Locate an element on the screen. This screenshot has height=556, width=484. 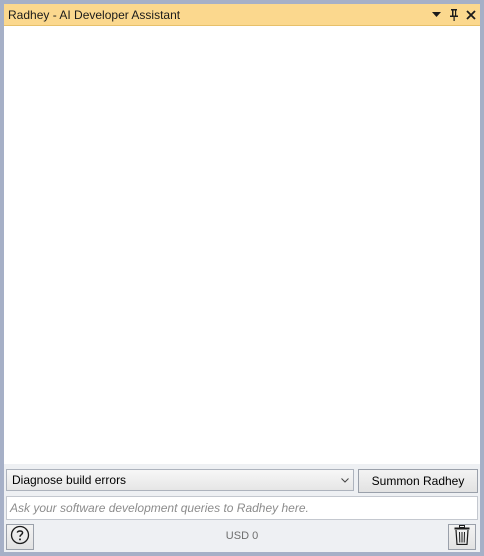
chevron-down-icon is located at coordinates (345, 480).